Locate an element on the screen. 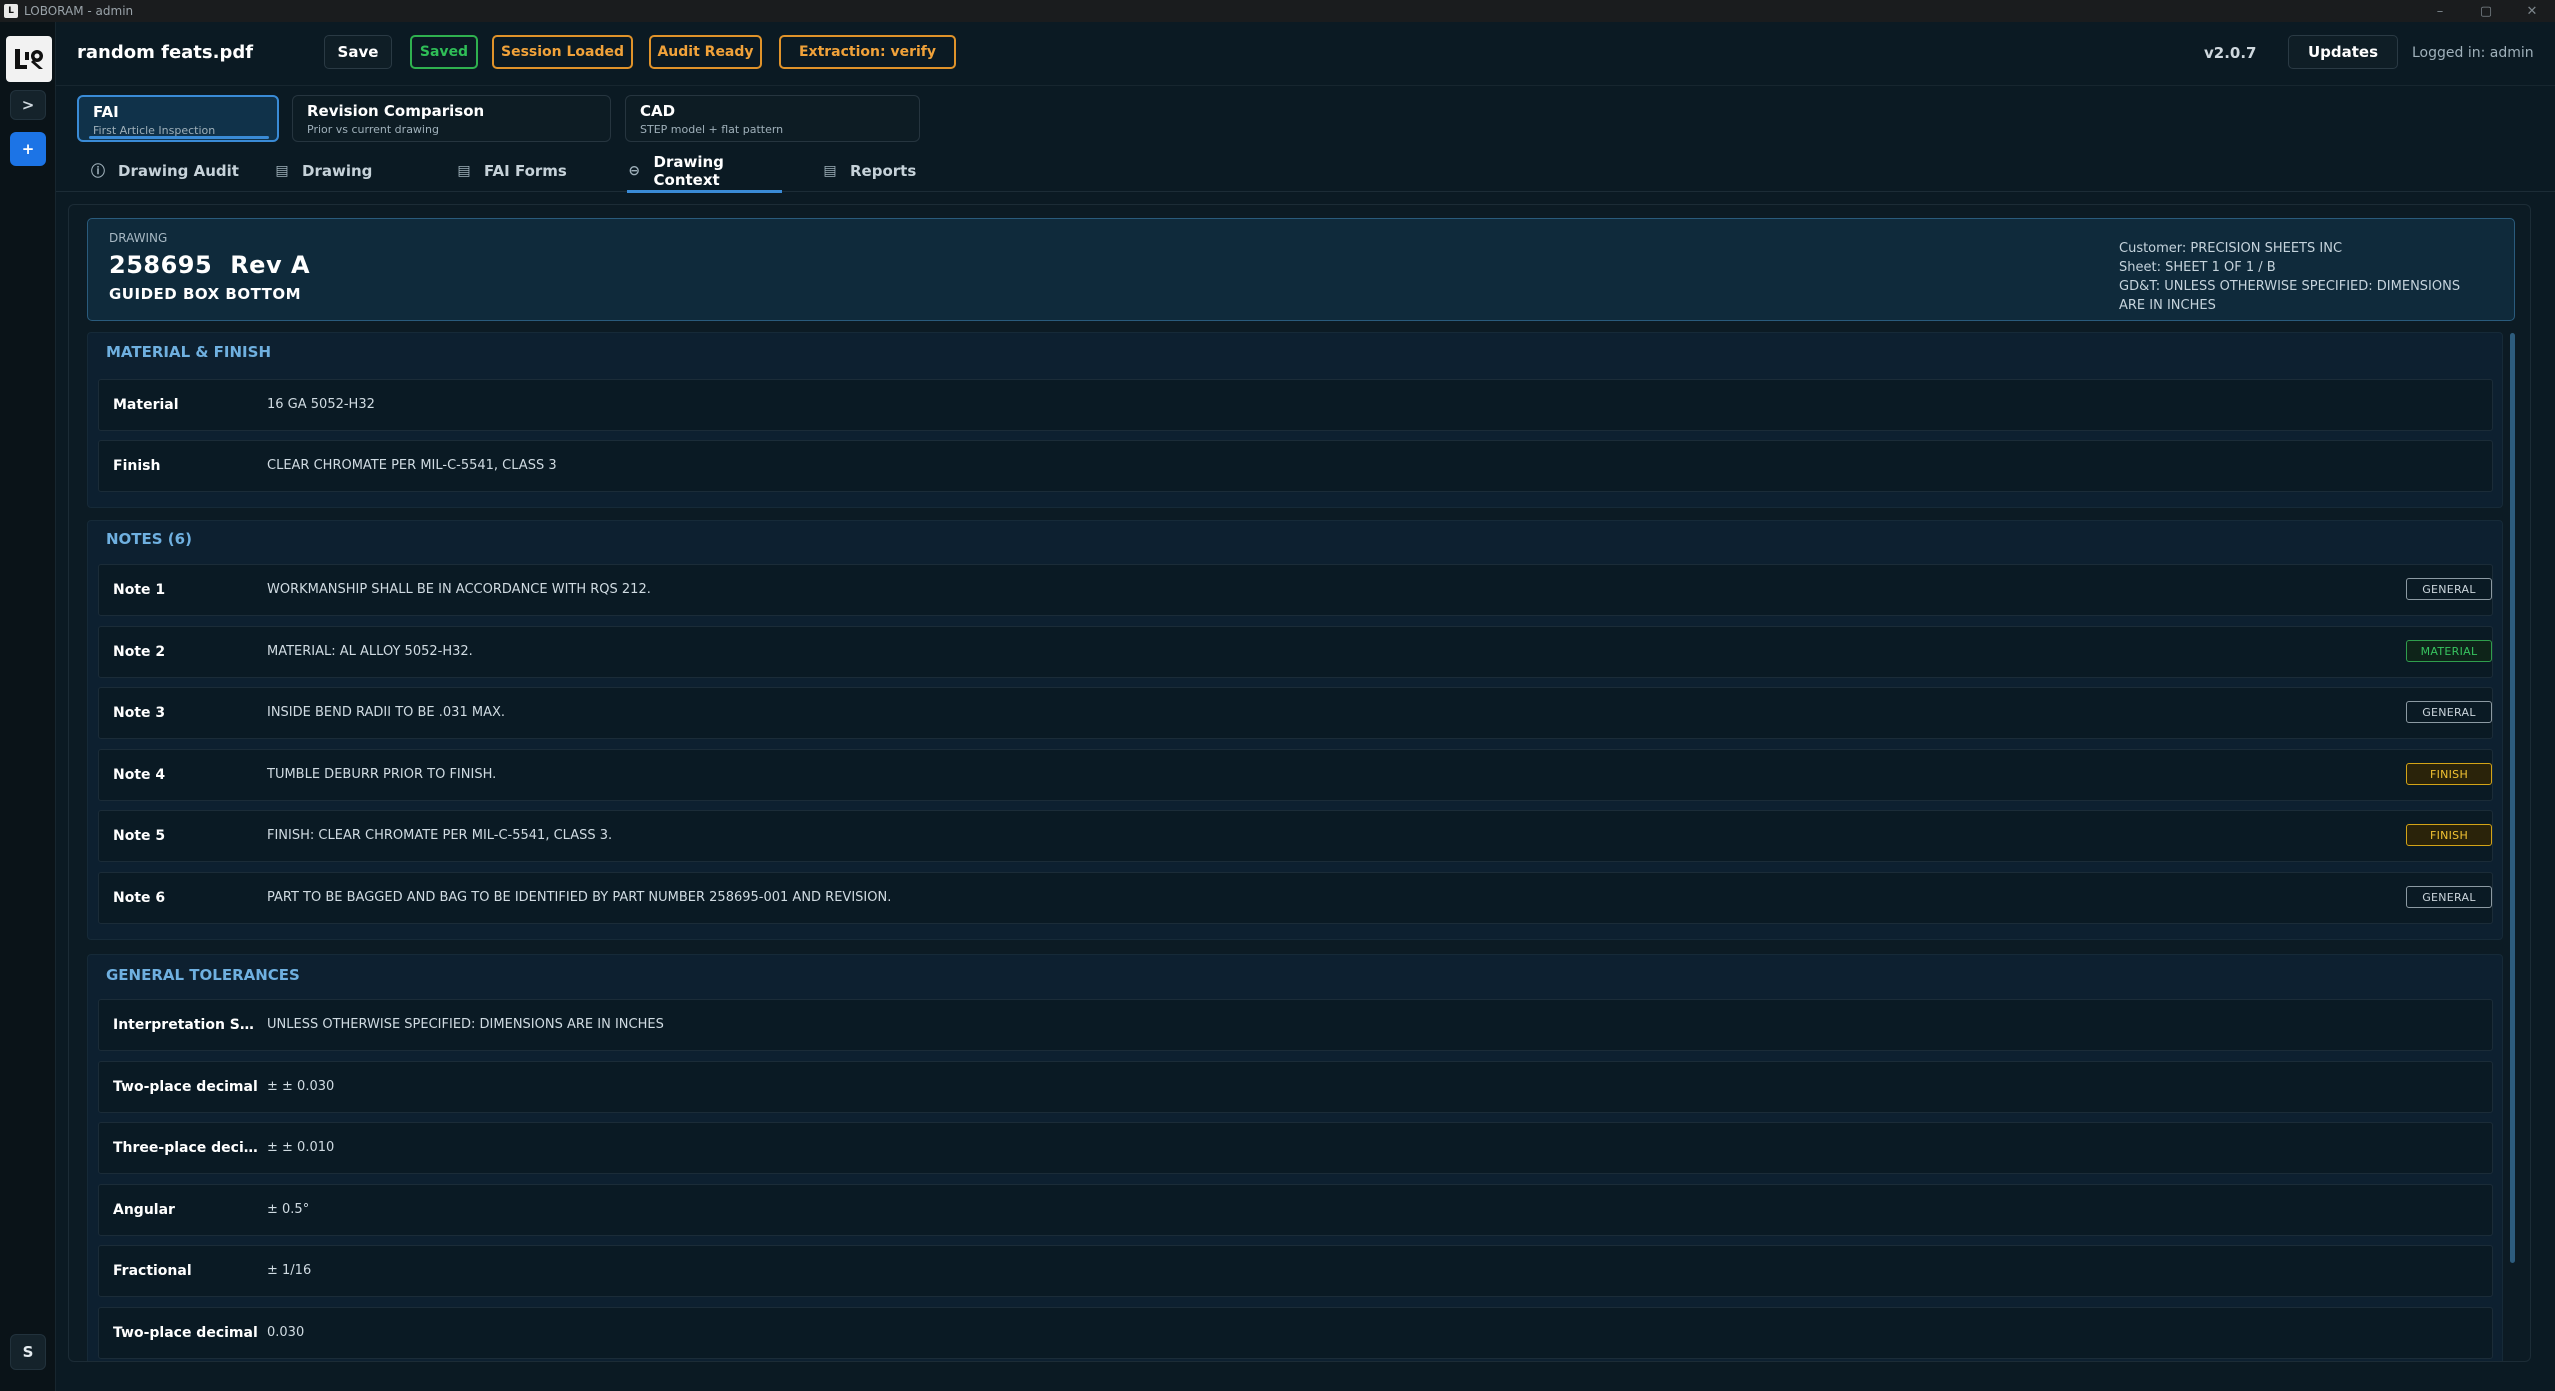  file-name: random feats.pdf is located at coordinates (165, 52).